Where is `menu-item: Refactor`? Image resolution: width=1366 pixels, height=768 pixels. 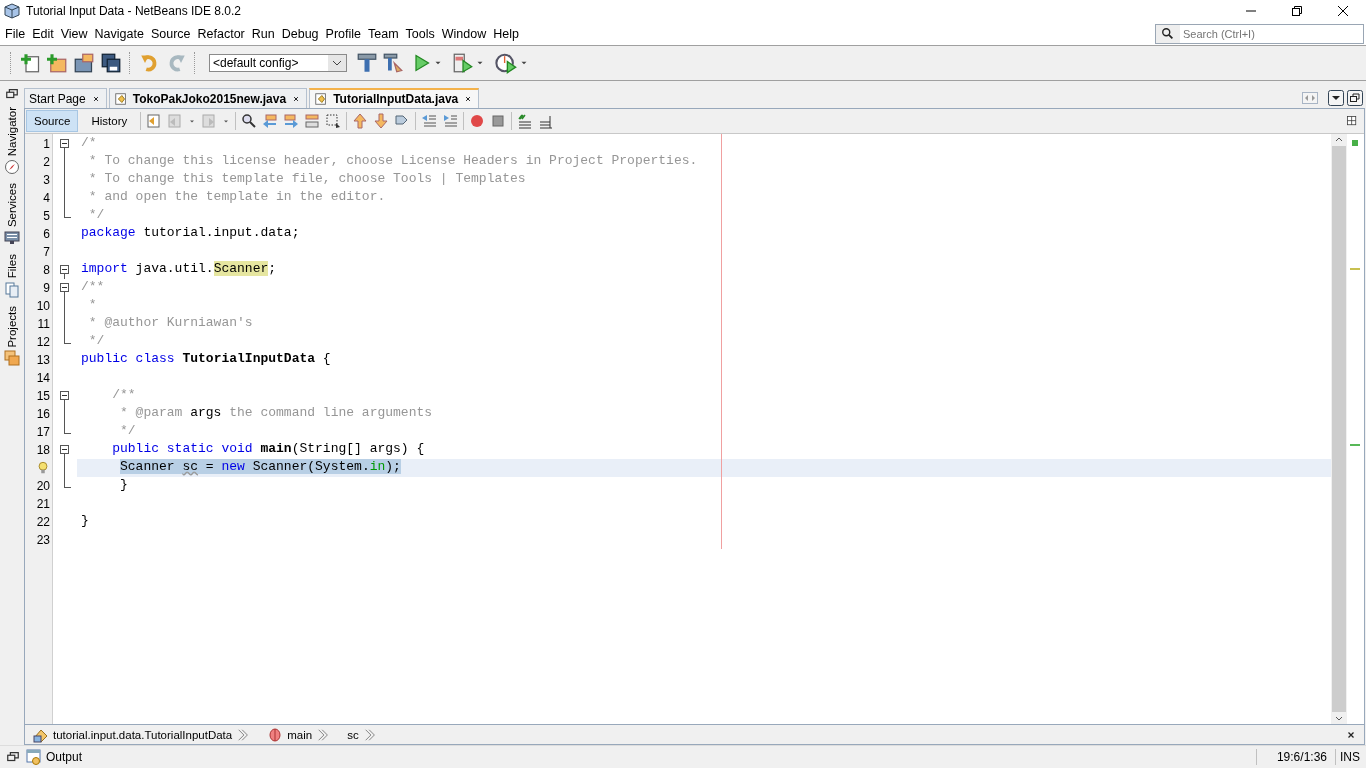 menu-item: Refactor is located at coordinates (221, 33).